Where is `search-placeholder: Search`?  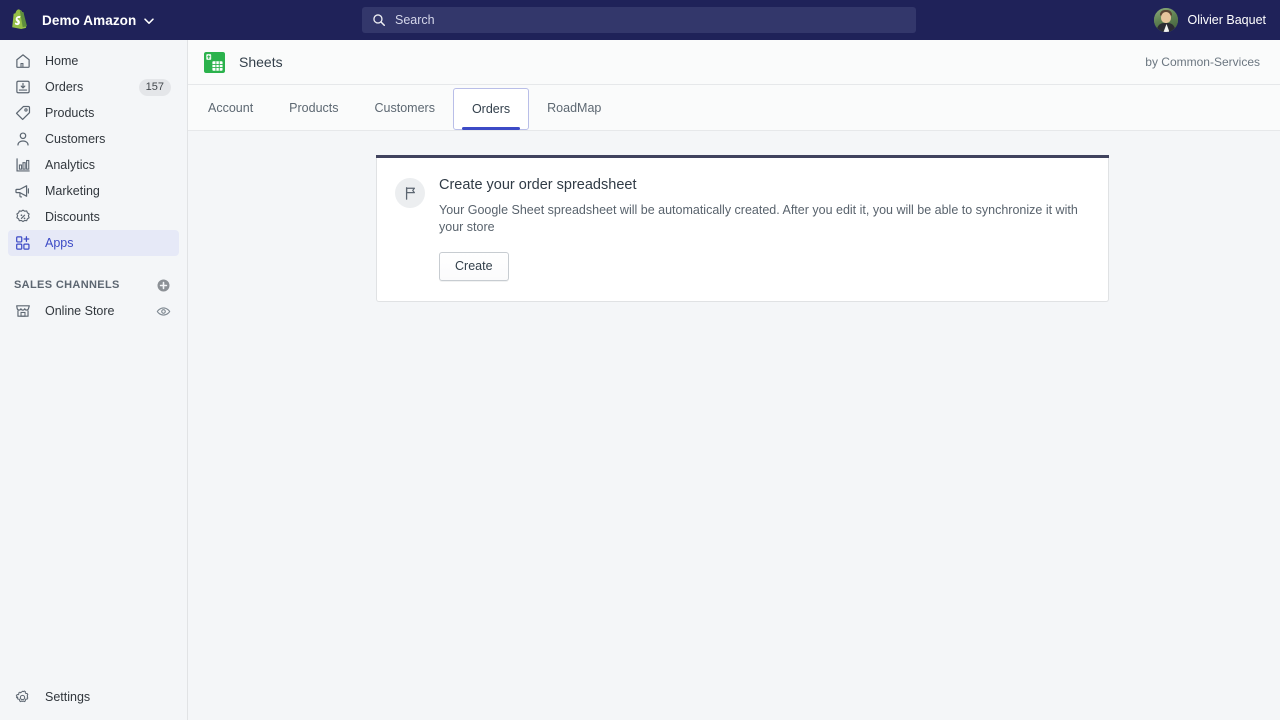
search-placeholder: Search is located at coordinates (415, 20).